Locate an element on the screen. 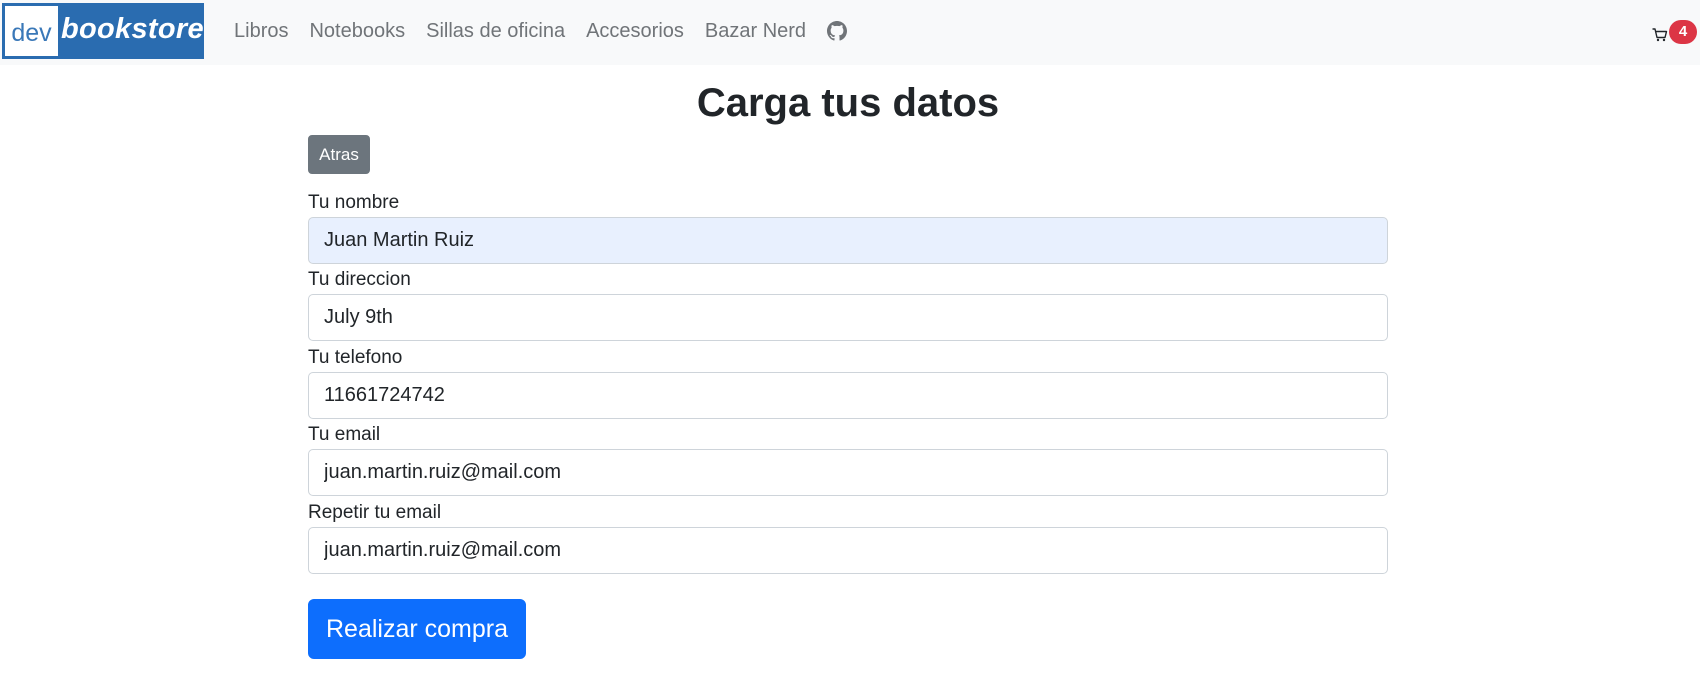 This screenshot has width=1700, height=673. back-button: Atras is located at coordinates (339, 154).